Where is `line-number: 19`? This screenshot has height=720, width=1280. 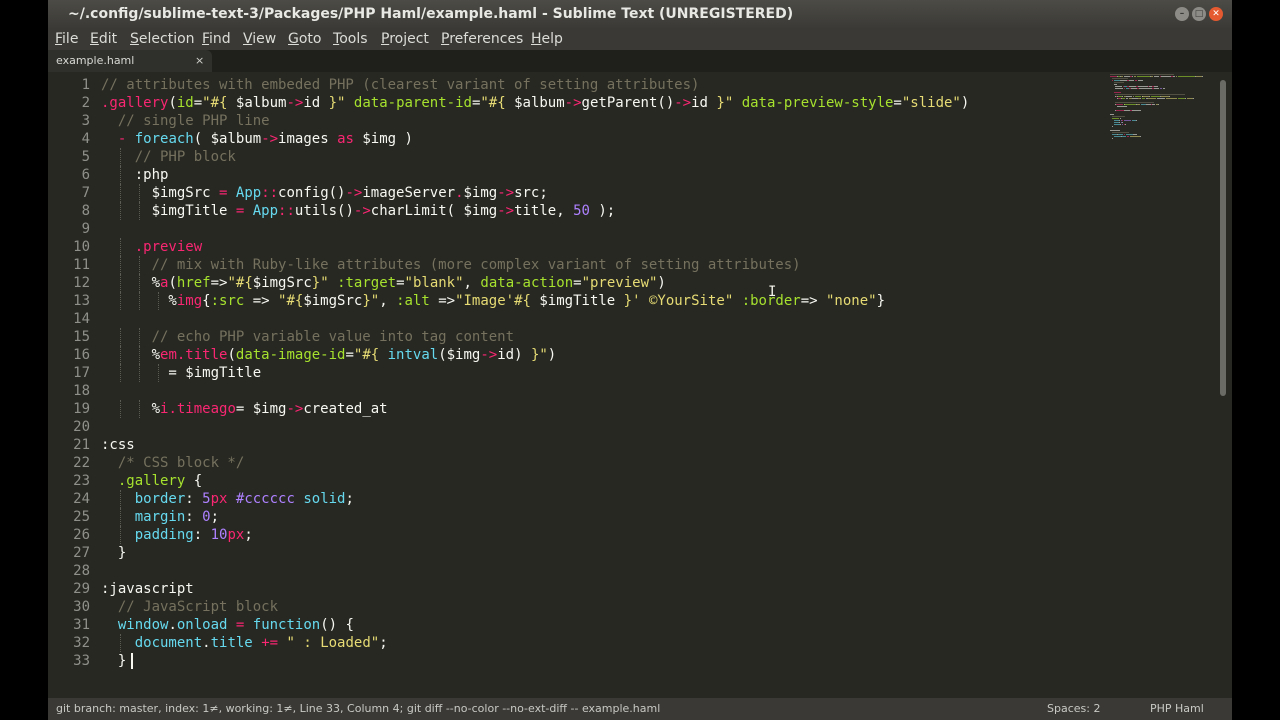
line-number: 19 is located at coordinates (69, 409).